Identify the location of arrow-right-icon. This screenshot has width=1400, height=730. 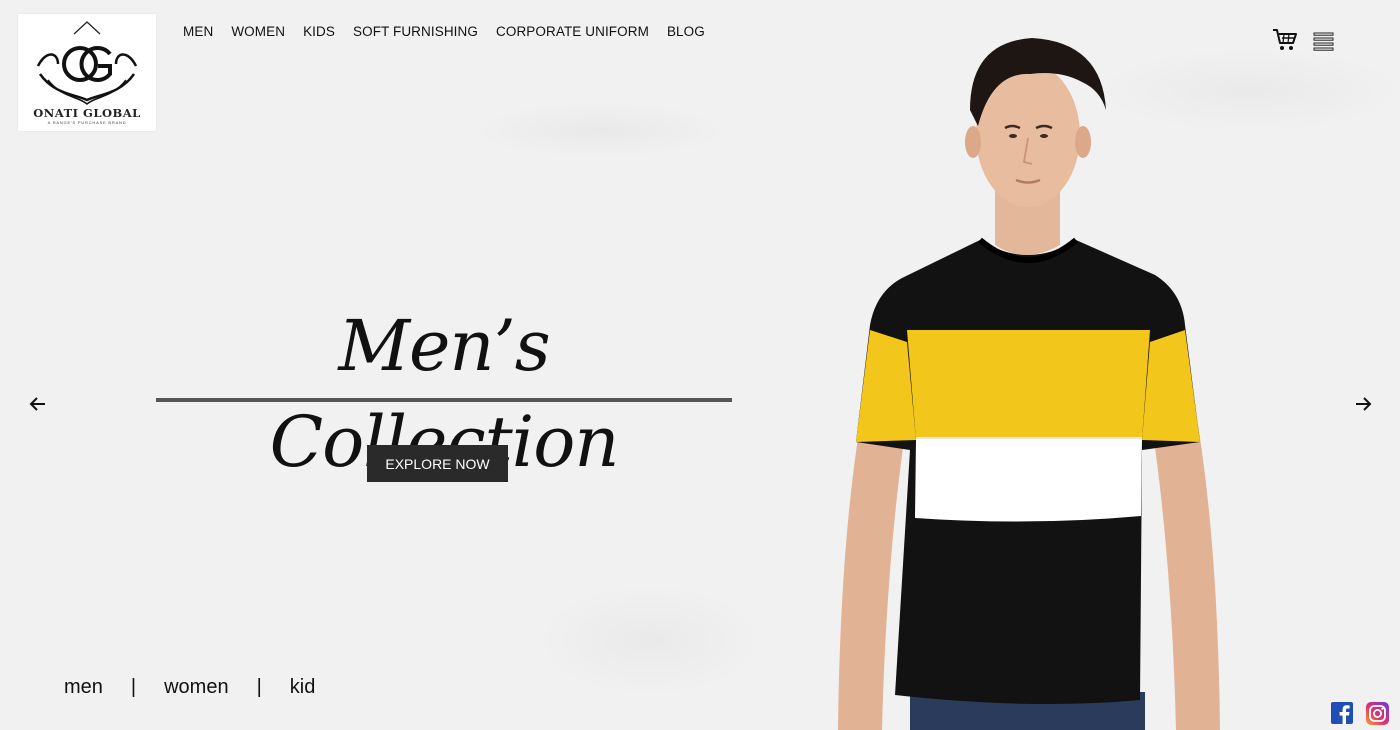
(1363, 404).